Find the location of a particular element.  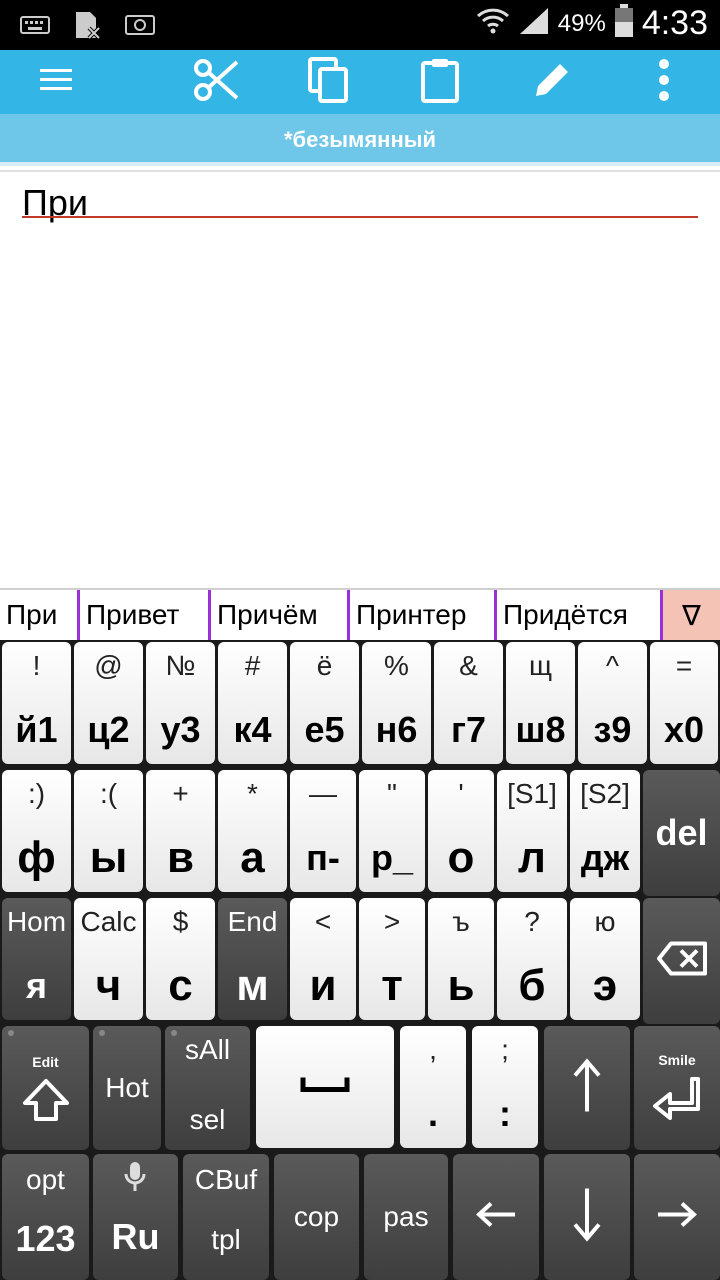

battery-icon is located at coordinates (624, 23).